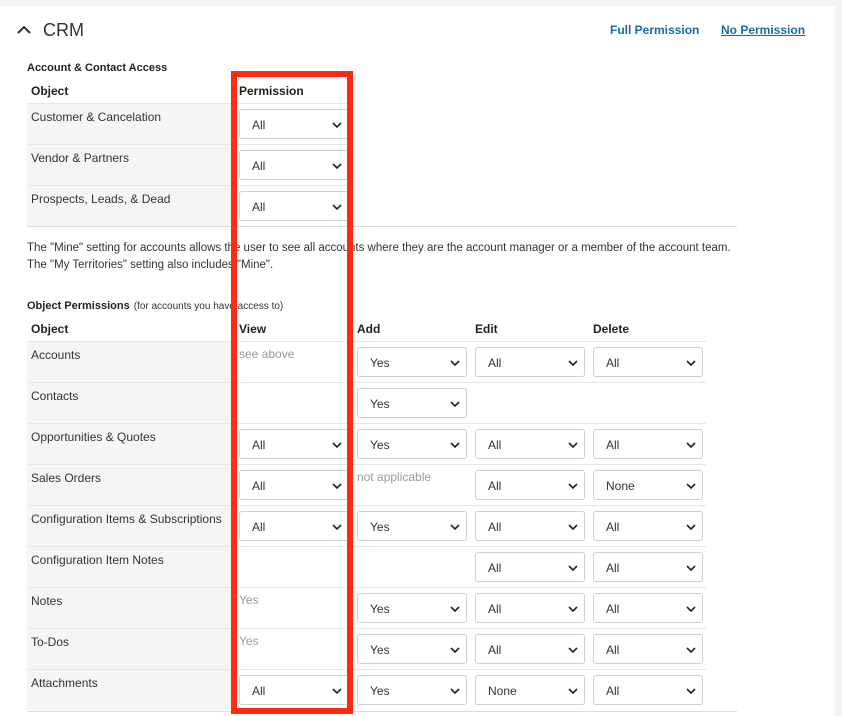  What do you see at coordinates (394, 477) in the screenshot?
I see `add-text: not applicable` at bounding box center [394, 477].